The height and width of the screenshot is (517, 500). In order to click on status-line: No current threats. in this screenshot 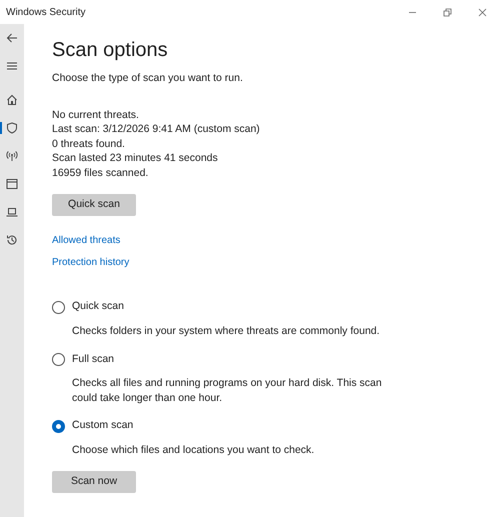, I will do `click(96, 115)`.